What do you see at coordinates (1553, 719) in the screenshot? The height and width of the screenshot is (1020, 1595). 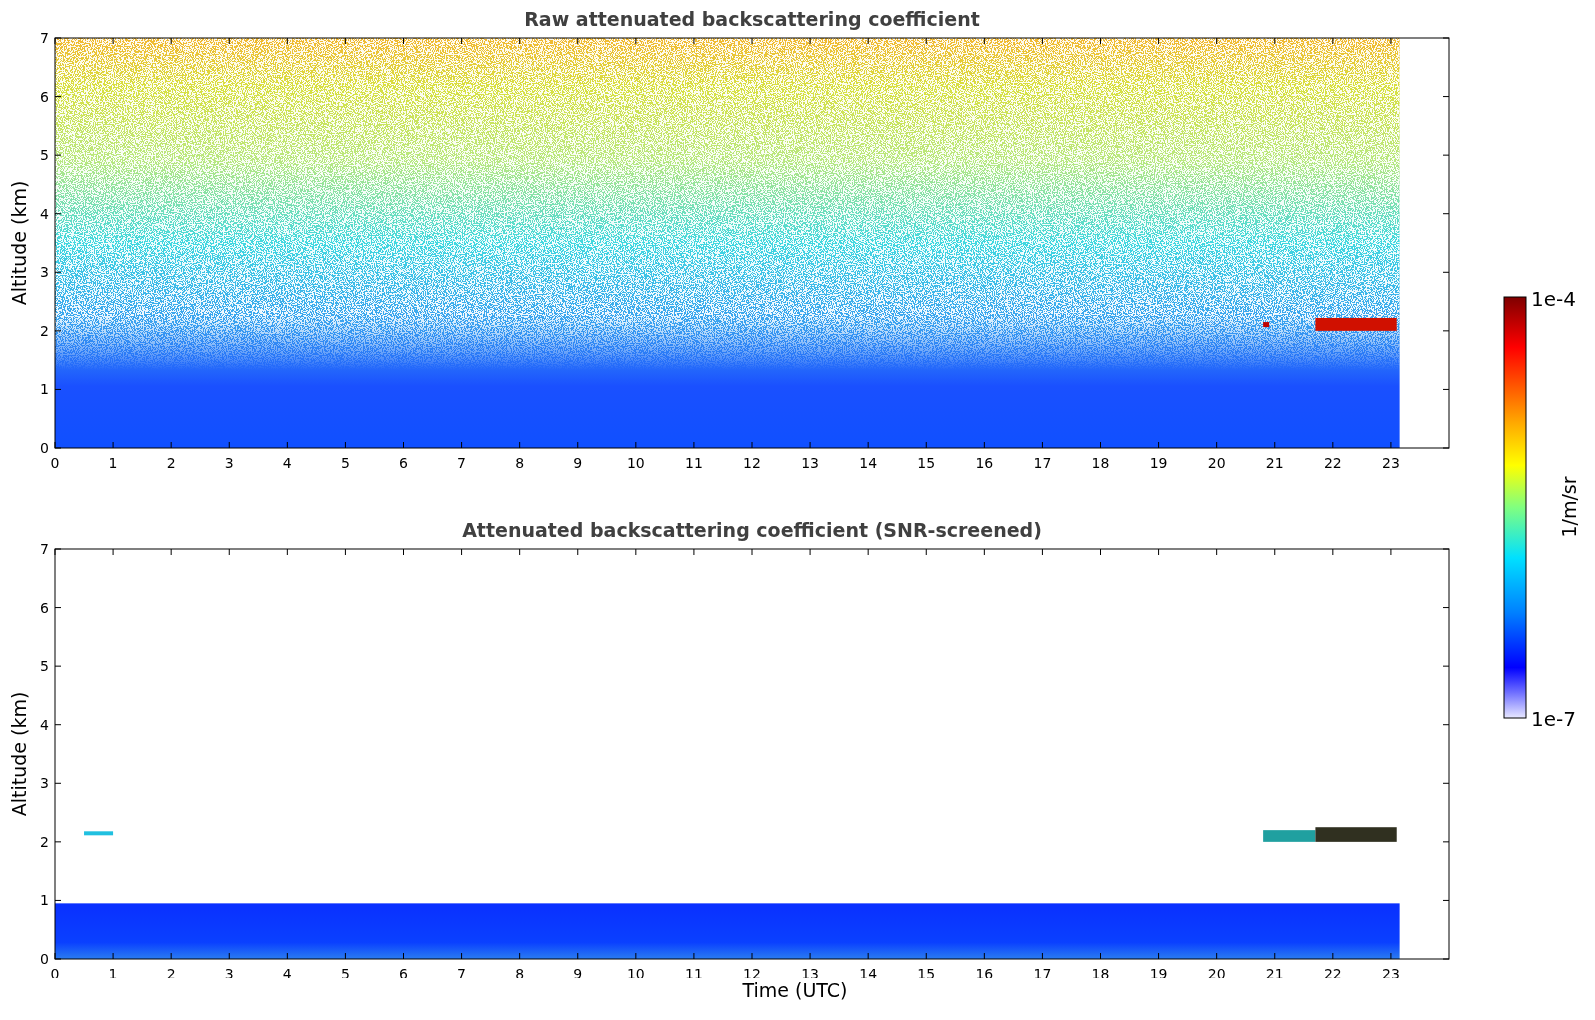 I see `colorbar-label: 1e-7` at bounding box center [1553, 719].